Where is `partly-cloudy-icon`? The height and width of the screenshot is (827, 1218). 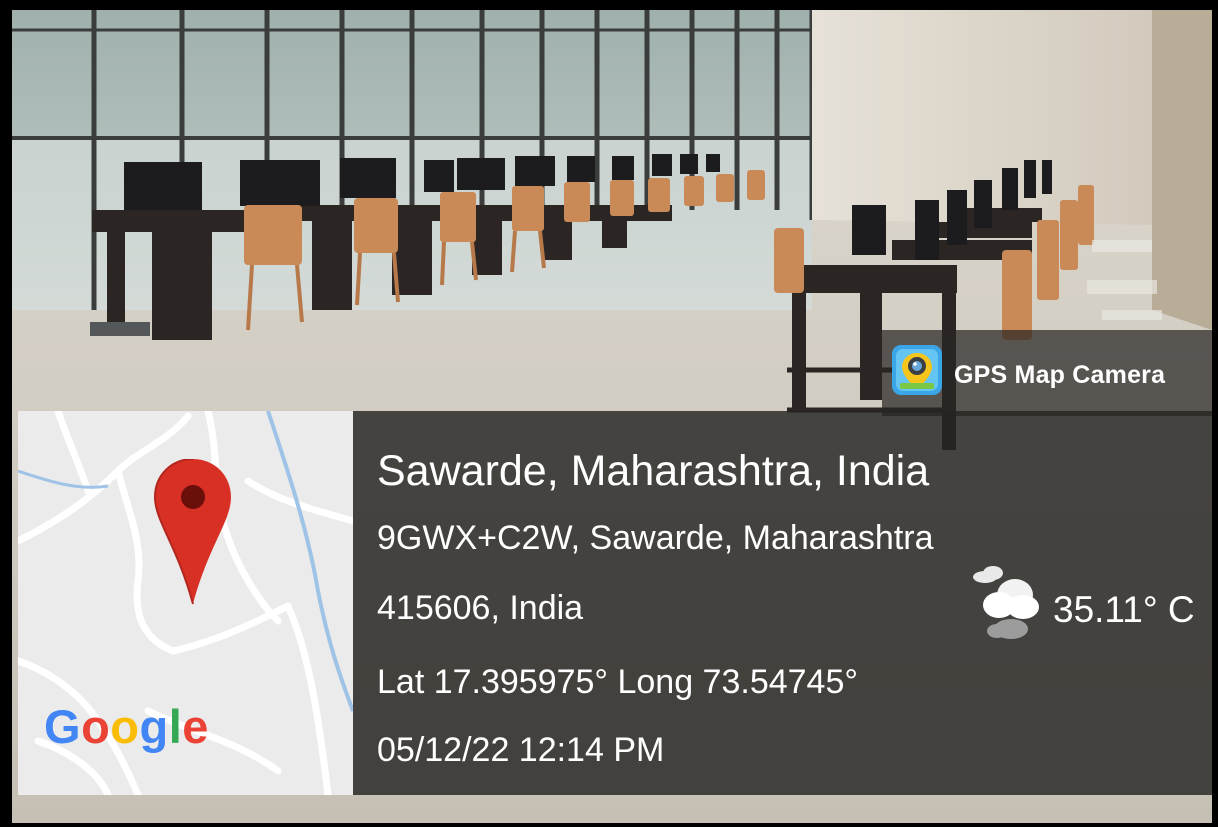
partly-cloudy-icon is located at coordinates (1006, 602).